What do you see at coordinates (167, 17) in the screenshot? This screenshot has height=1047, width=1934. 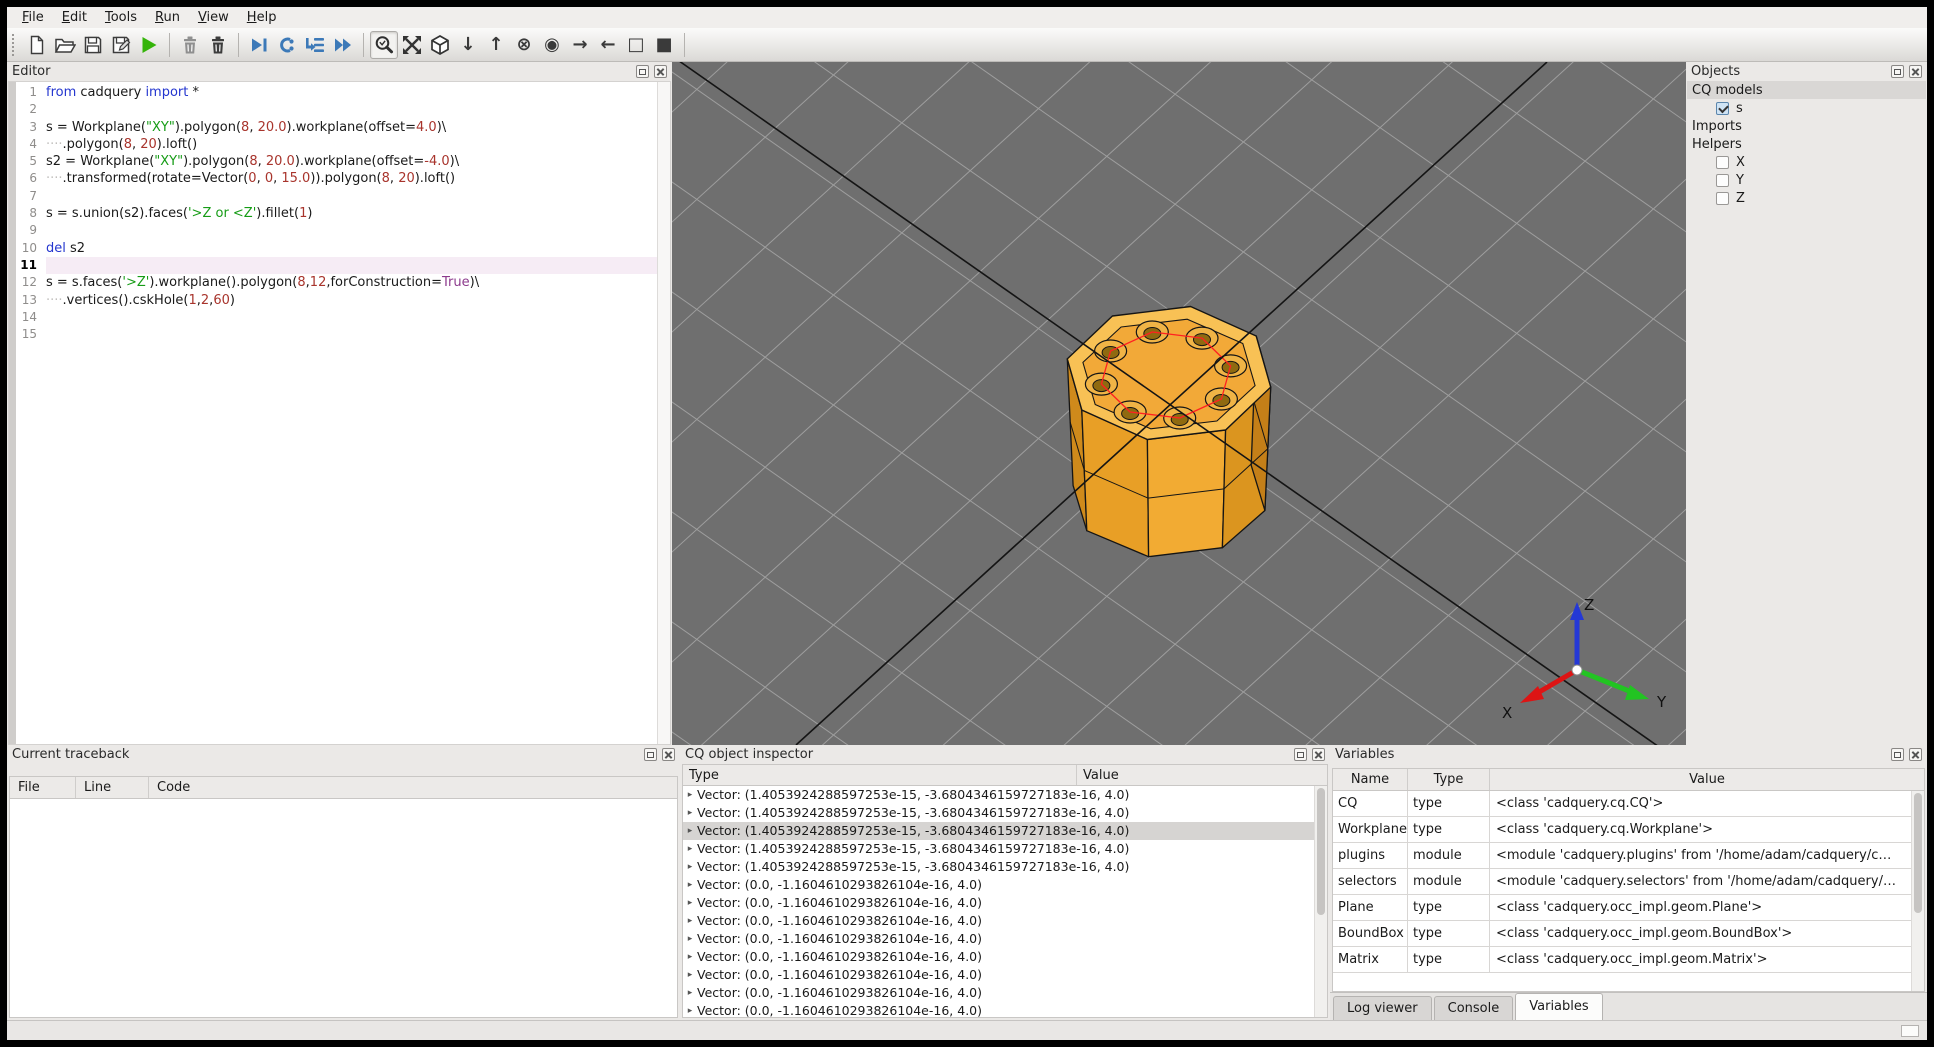 I see `menu-run: Run` at bounding box center [167, 17].